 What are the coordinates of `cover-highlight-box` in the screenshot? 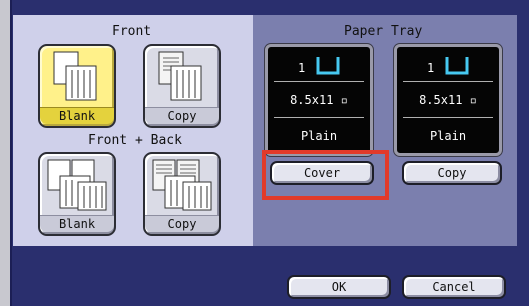 It's located at (325, 175).